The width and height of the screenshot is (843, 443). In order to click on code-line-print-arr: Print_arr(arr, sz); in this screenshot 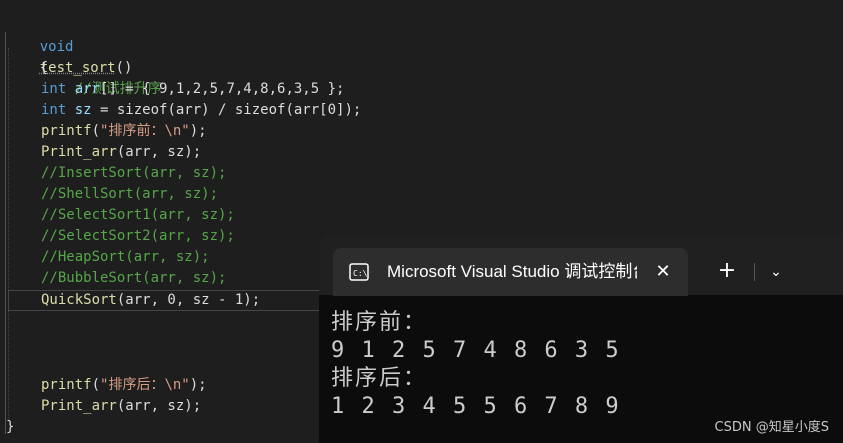, I will do `click(121, 152)`.